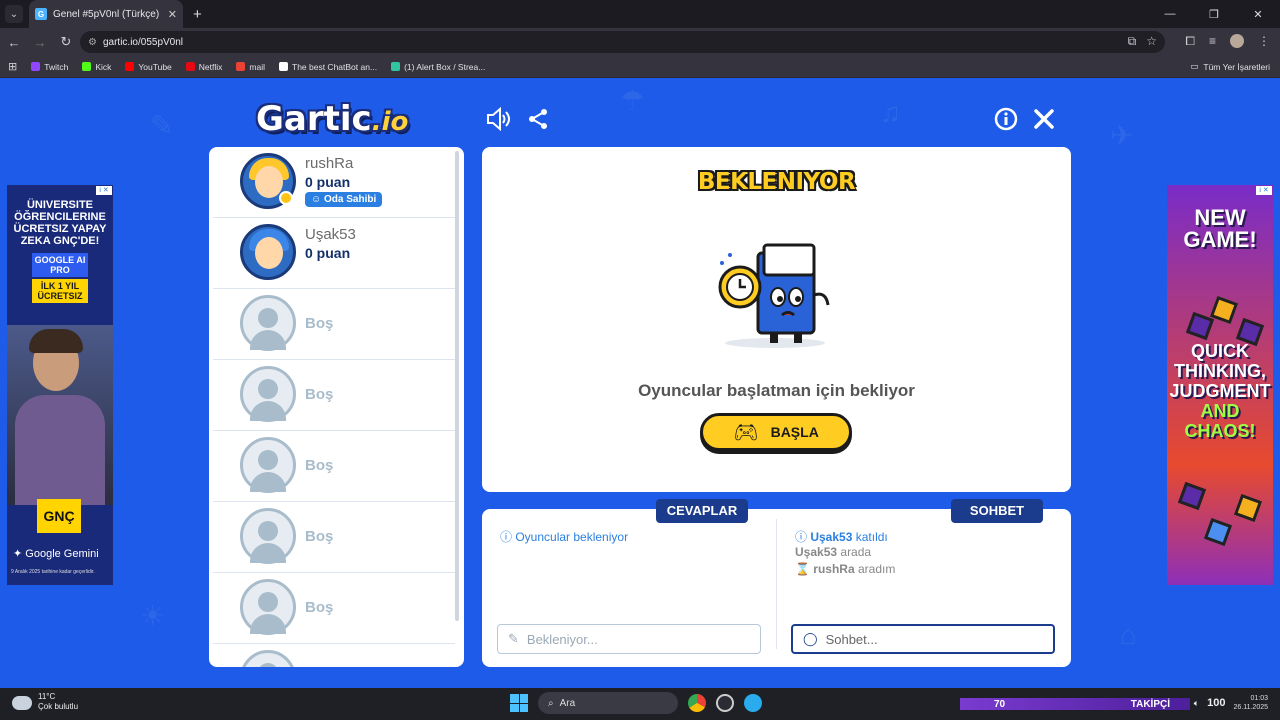 The image size is (1280, 720). I want to click on reload-icon: ↻, so click(66, 42).